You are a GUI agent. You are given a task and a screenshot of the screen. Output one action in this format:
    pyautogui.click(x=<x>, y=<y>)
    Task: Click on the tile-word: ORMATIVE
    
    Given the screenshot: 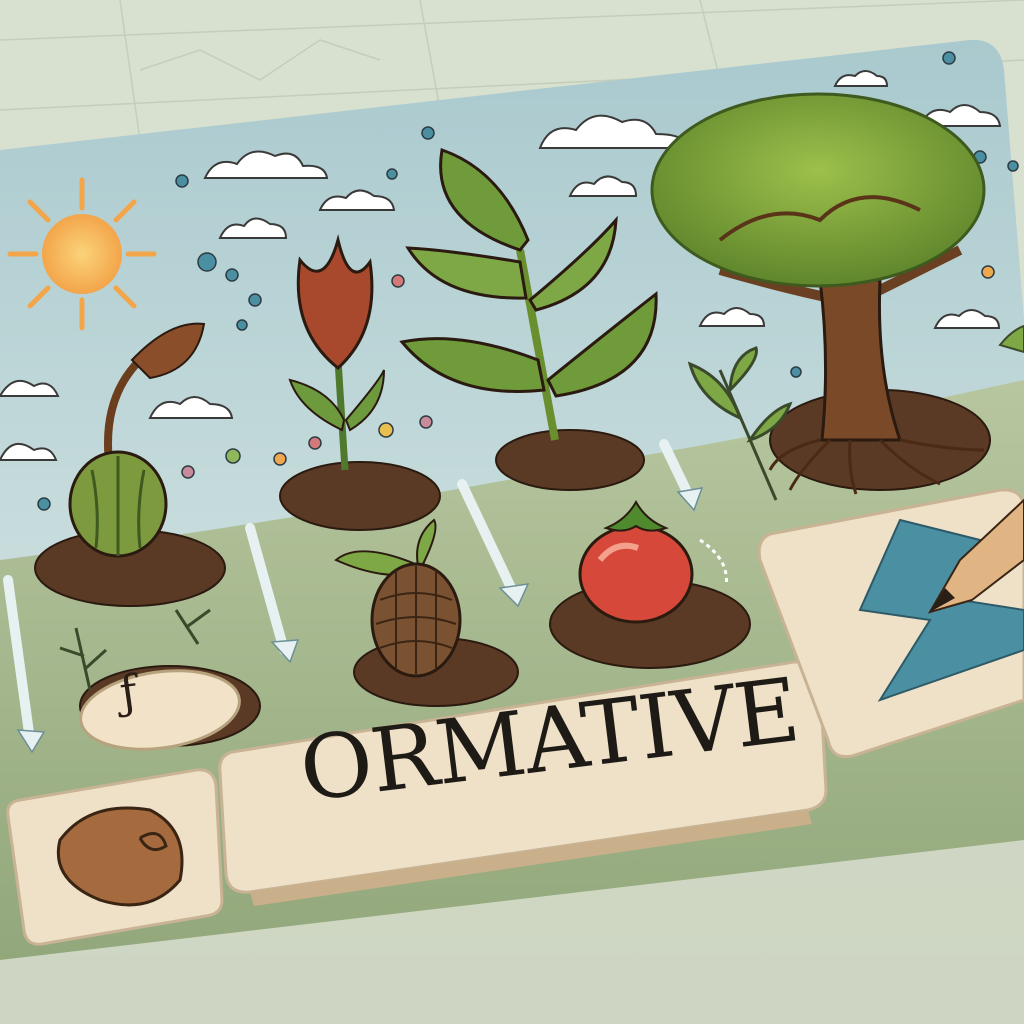 What is the action you would take?
    pyautogui.click(x=549, y=739)
    